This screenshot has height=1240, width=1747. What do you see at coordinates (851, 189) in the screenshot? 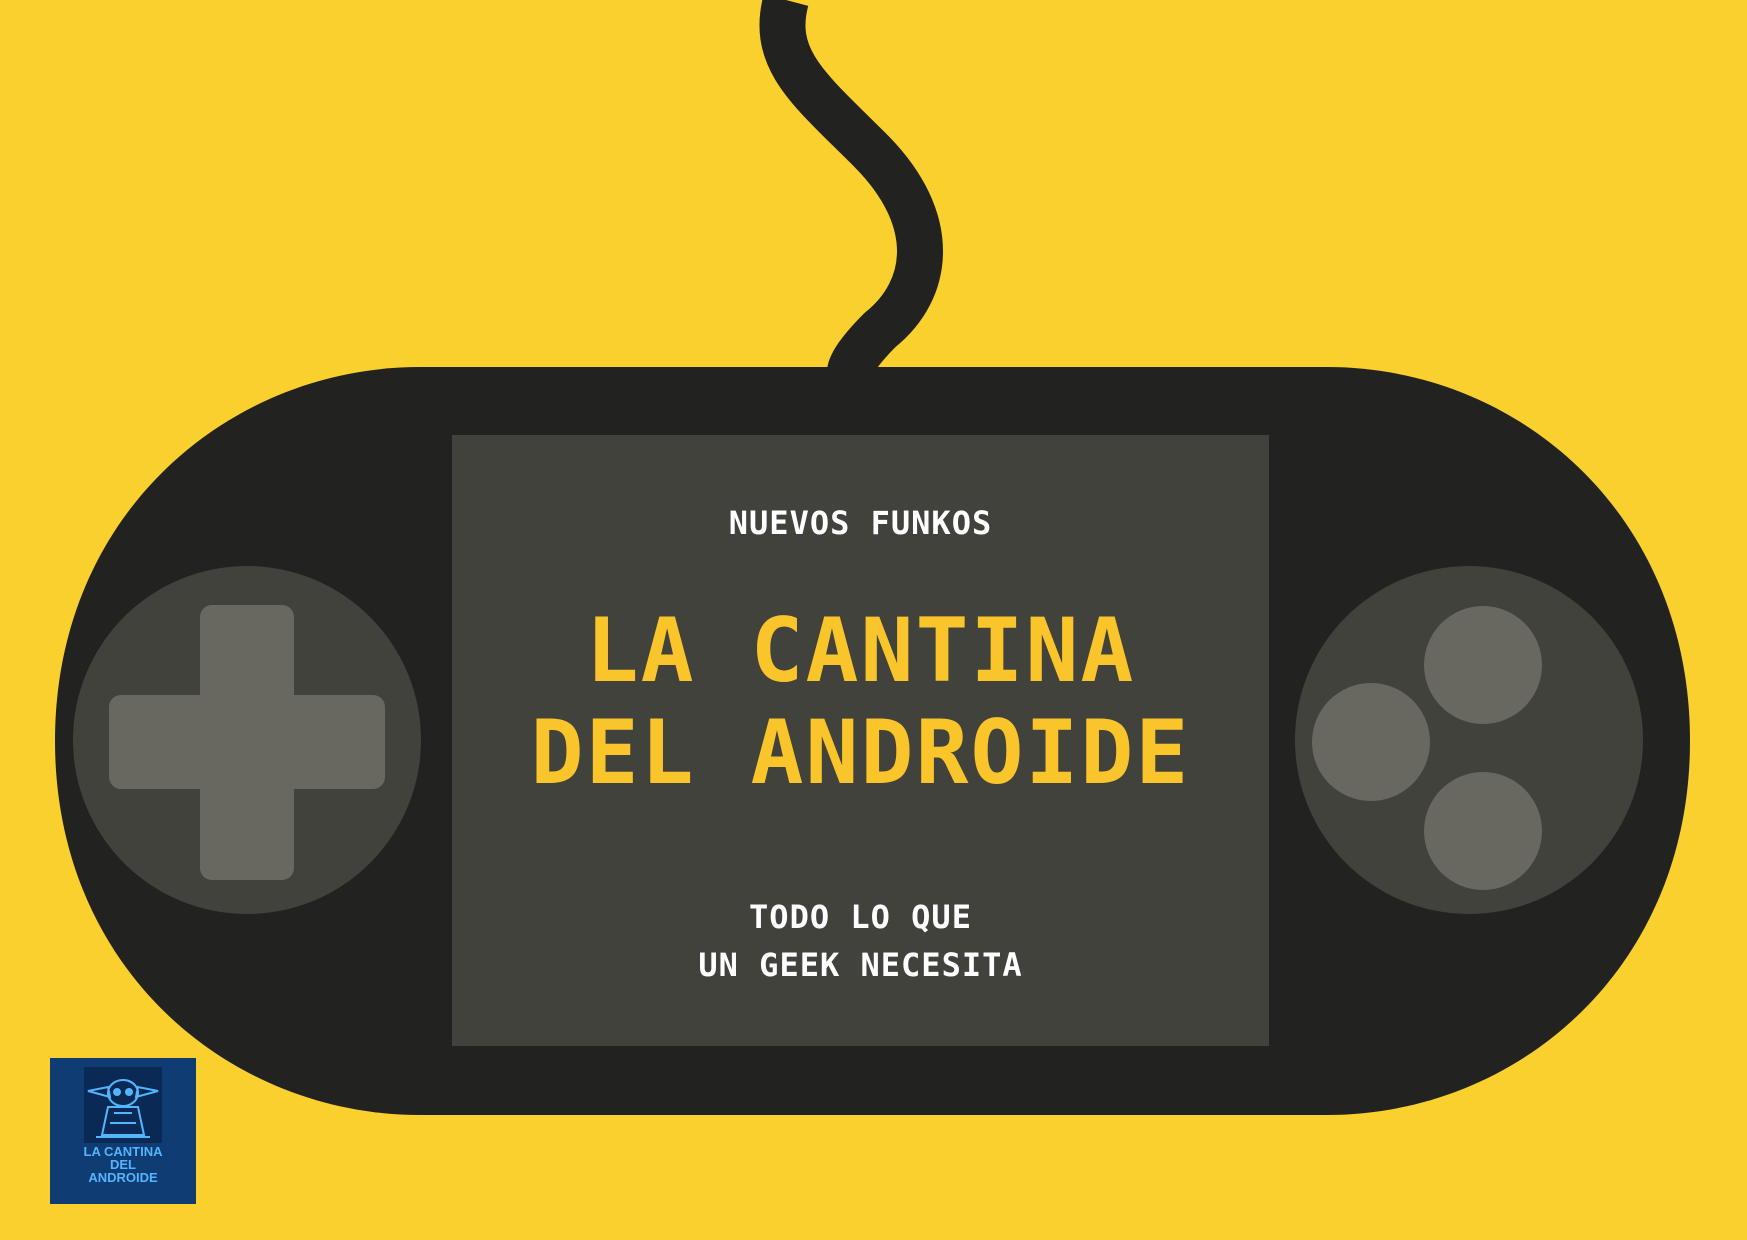
I see `controller-cable` at bounding box center [851, 189].